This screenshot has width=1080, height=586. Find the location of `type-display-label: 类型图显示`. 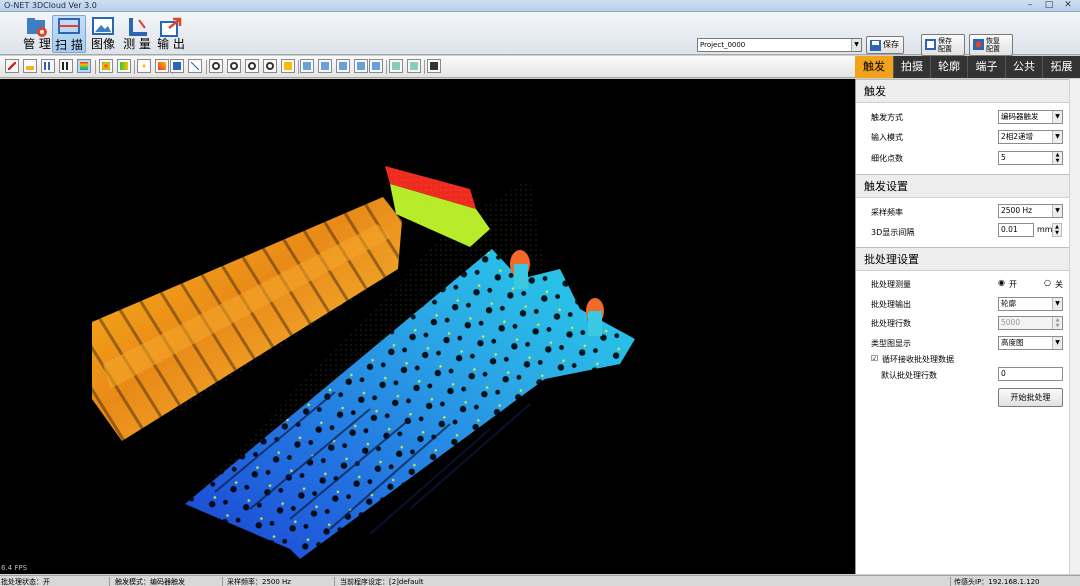

type-display-label: 类型图显示 is located at coordinates (891, 343).